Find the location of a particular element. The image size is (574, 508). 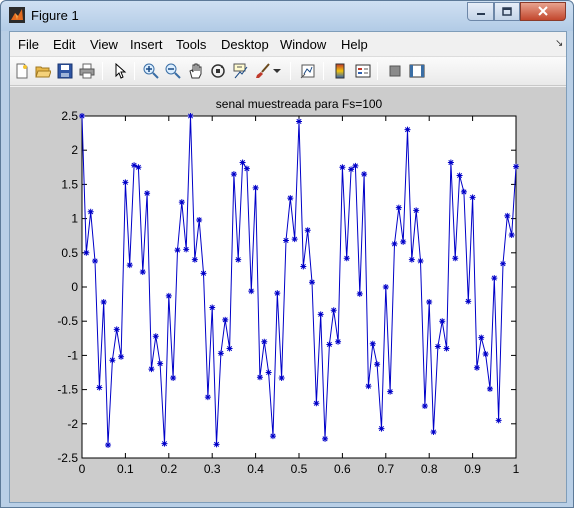

zoom-out-icon is located at coordinates (173, 71).